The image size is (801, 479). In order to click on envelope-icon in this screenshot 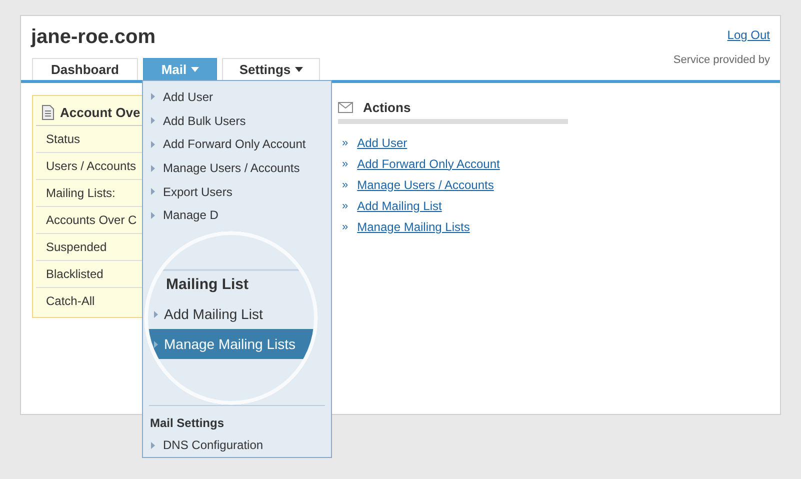, I will do `click(345, 107)`.